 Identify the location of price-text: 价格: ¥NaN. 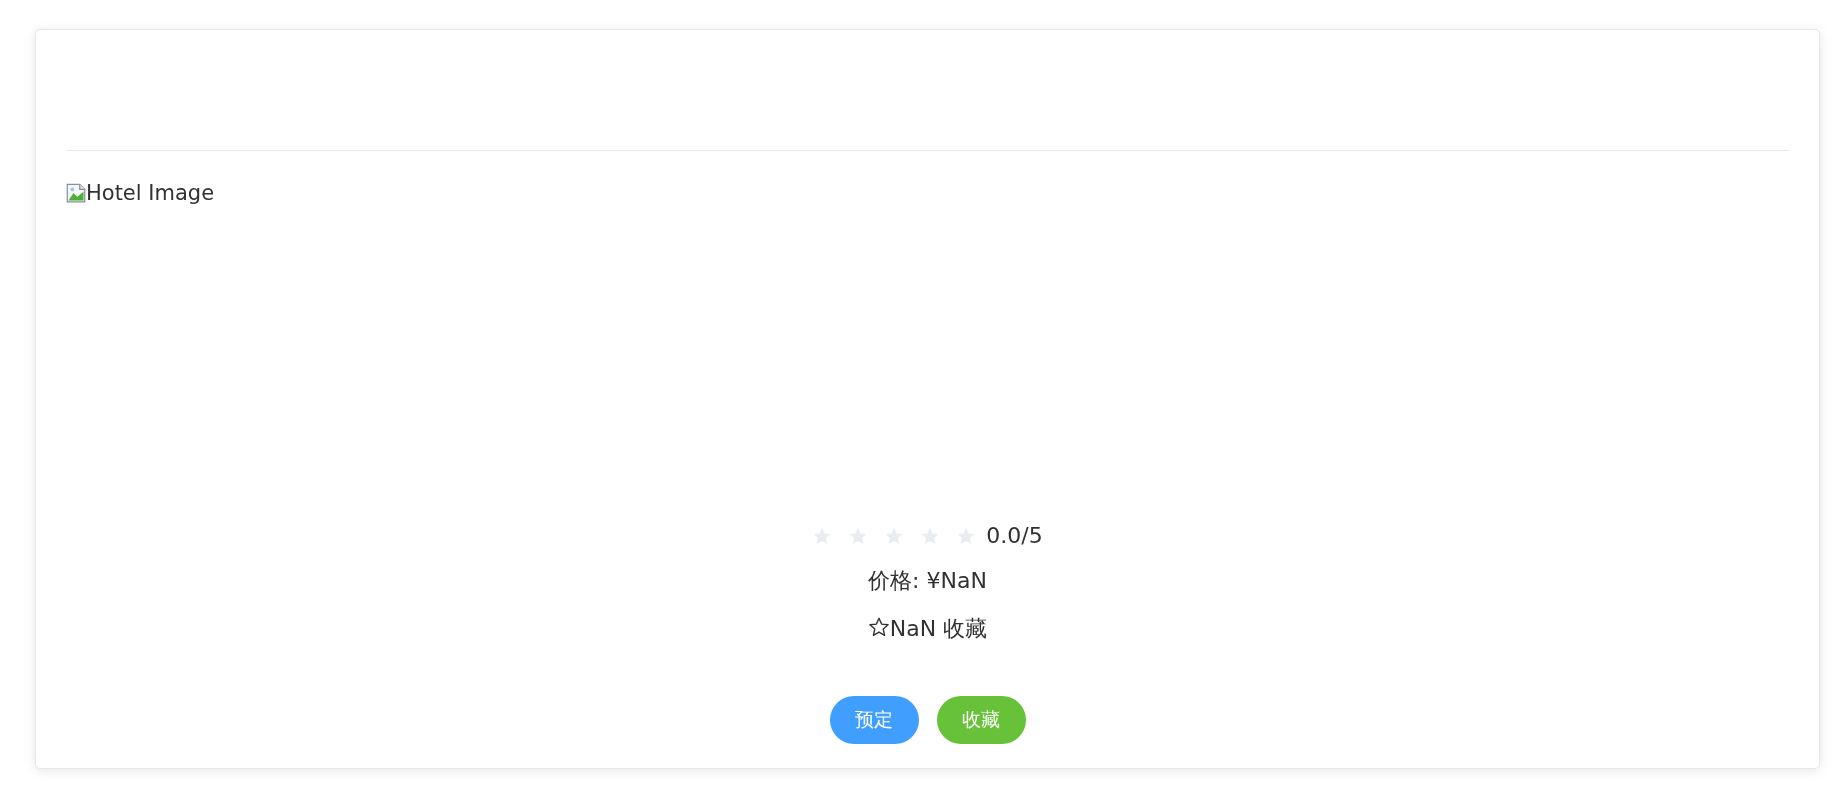
(927, 581).